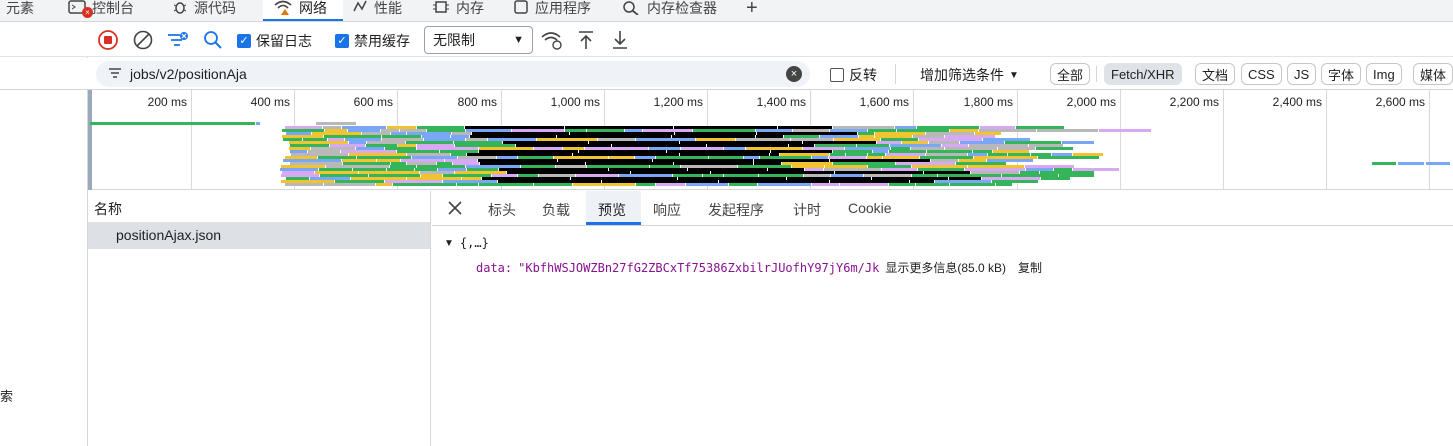 The height and width of the screenshot is (446, 1453). I want to click on tab-cookies: Cookie, so click(870, 208).